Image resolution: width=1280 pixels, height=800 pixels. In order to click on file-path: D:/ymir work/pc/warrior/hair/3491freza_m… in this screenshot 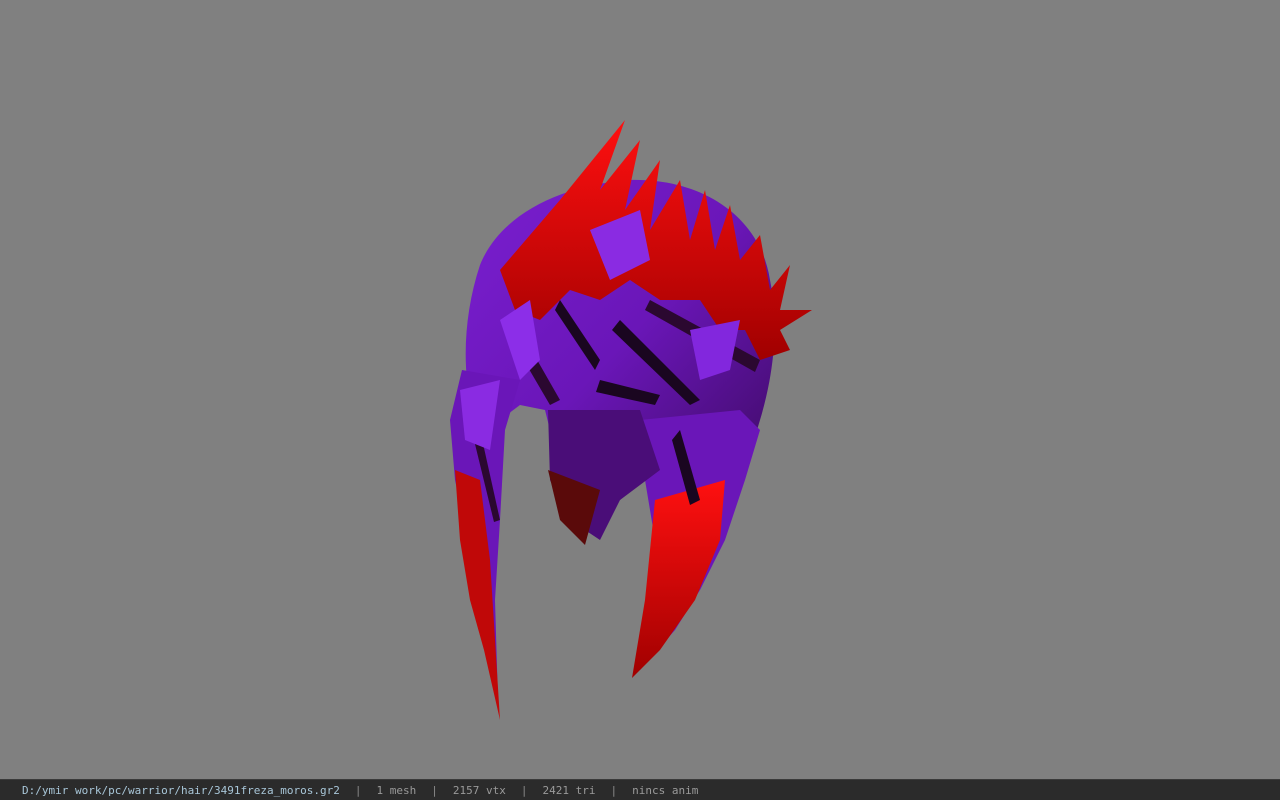, I will do `click(181, 790)`.